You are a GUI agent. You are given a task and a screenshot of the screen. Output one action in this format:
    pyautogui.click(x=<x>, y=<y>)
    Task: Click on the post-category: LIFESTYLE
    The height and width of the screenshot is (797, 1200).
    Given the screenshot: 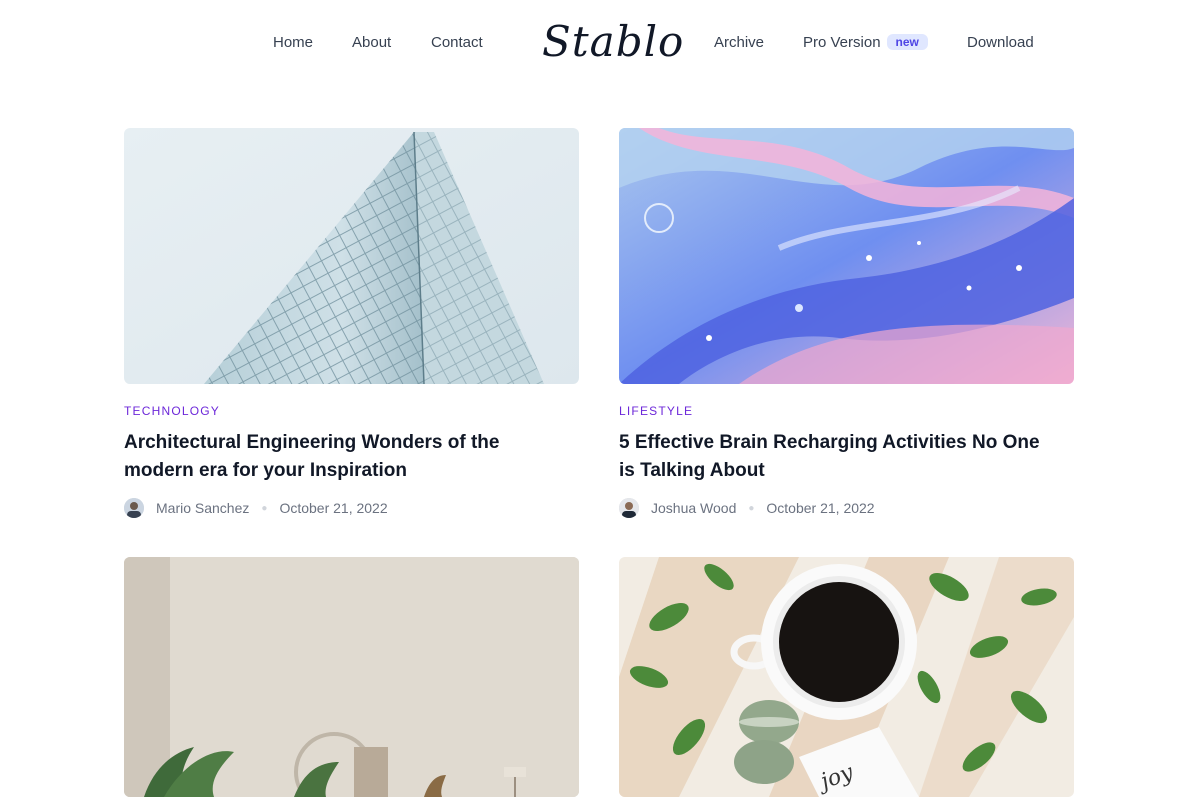 What is the action you would take?
    pyautogui.click(x=656, y=411)
    